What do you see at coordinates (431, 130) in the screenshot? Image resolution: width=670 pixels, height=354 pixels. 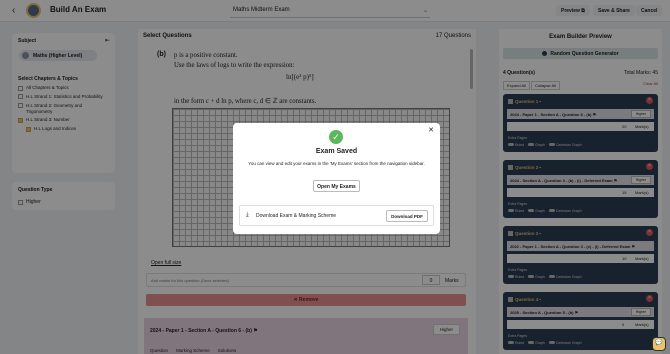 I see `close-icon: ✕` at bounding box center [431, 130].